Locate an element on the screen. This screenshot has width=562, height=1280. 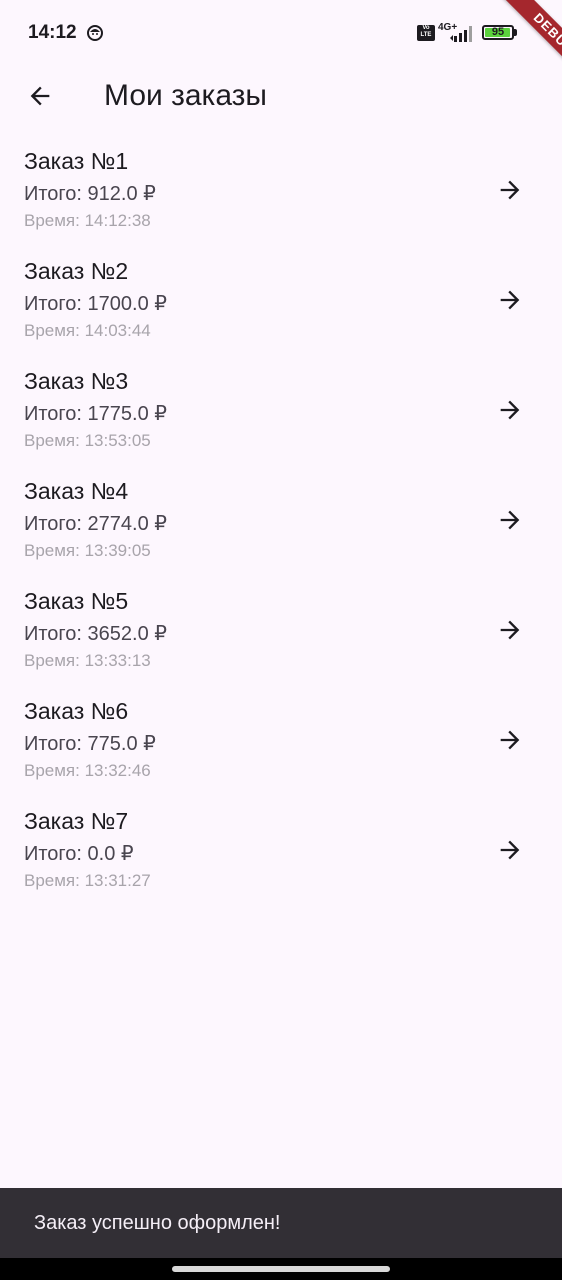
order-time: Время: 13:31:27 is located at coordinates (87, 880).